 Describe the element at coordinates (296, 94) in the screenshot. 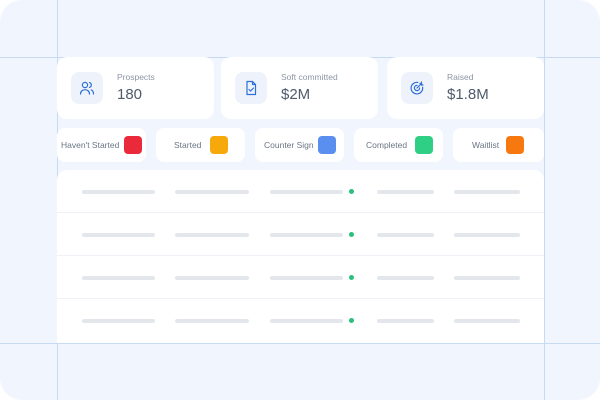

I see `stat-value: $2M` at that location.